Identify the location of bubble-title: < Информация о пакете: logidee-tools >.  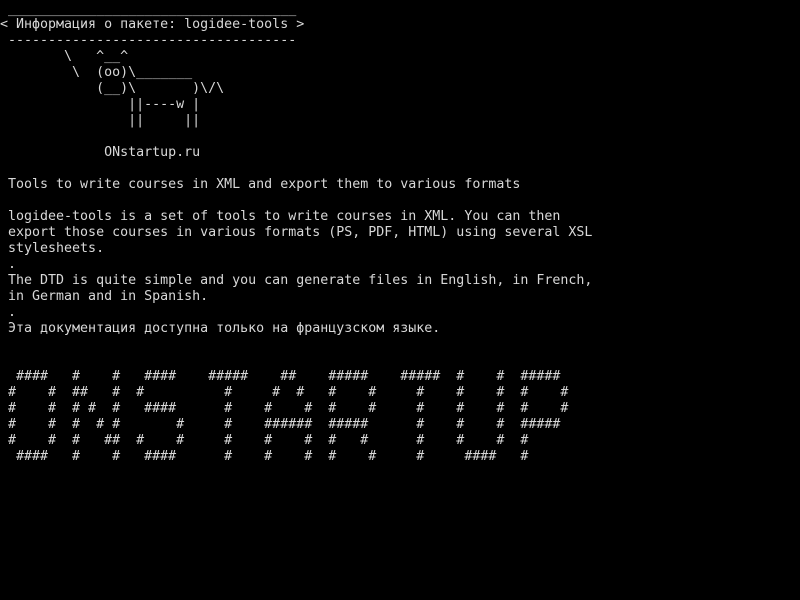
(152, 24).